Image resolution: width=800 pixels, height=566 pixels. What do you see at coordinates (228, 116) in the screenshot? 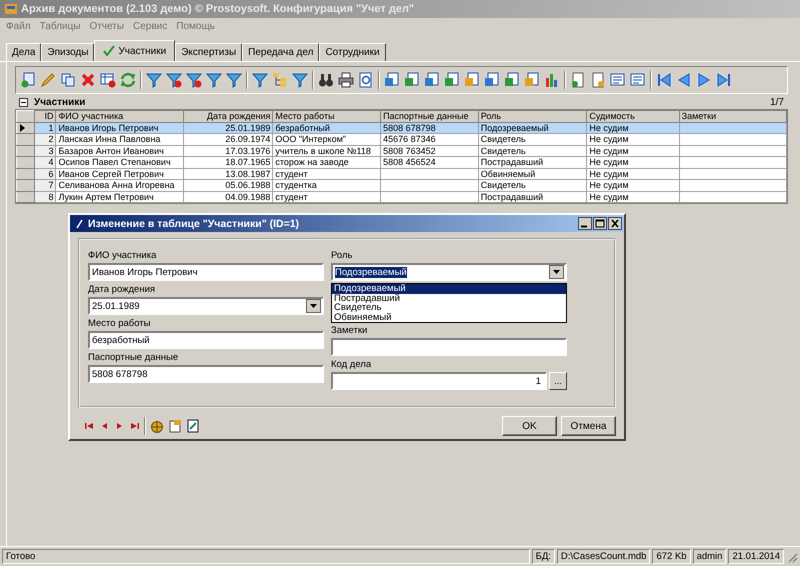
I see `column-header: Дата рождения` at bounding box center [228, 116].